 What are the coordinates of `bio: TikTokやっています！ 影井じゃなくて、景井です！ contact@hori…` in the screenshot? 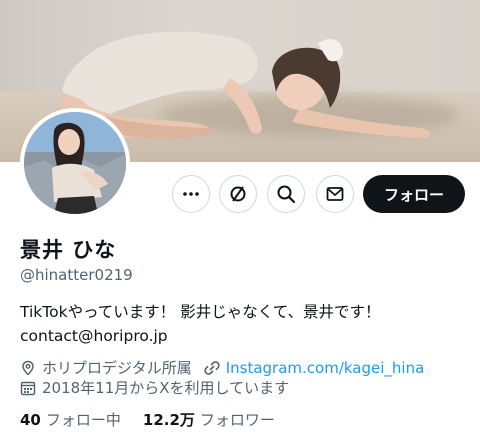 It's located at (200, 324).